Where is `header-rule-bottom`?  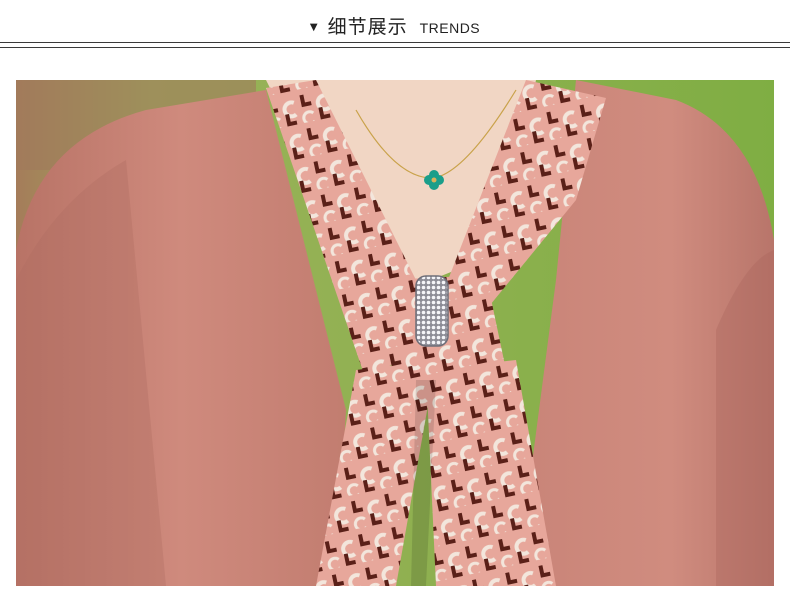
header-rule-bottom is located at coordinates (395, 47).